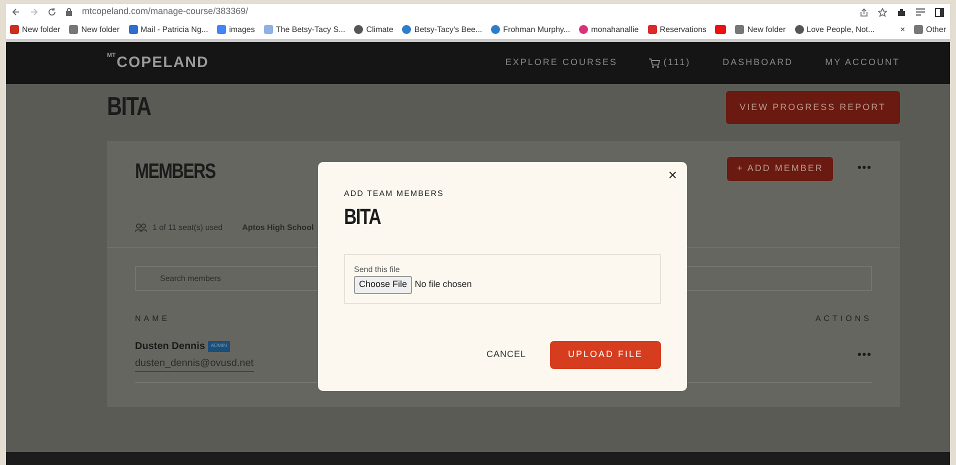 This screenshot has width=956, height=465. What do you see at coordinates (129, 106) in the screenshot?
I see `page-title: BITA` at bounding box center [129, 106].